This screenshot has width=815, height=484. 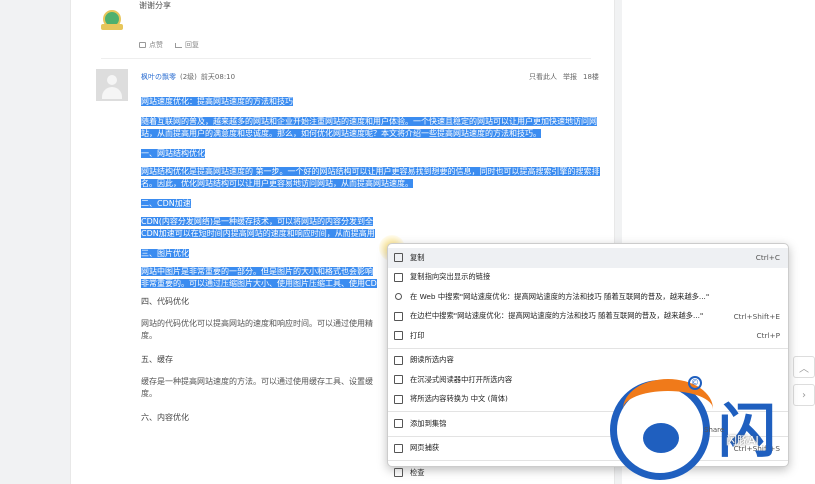 I want to click on menu-item-copy-link-to-highlight: 复制指向突出显示的链接, so click(x=588, y=278).